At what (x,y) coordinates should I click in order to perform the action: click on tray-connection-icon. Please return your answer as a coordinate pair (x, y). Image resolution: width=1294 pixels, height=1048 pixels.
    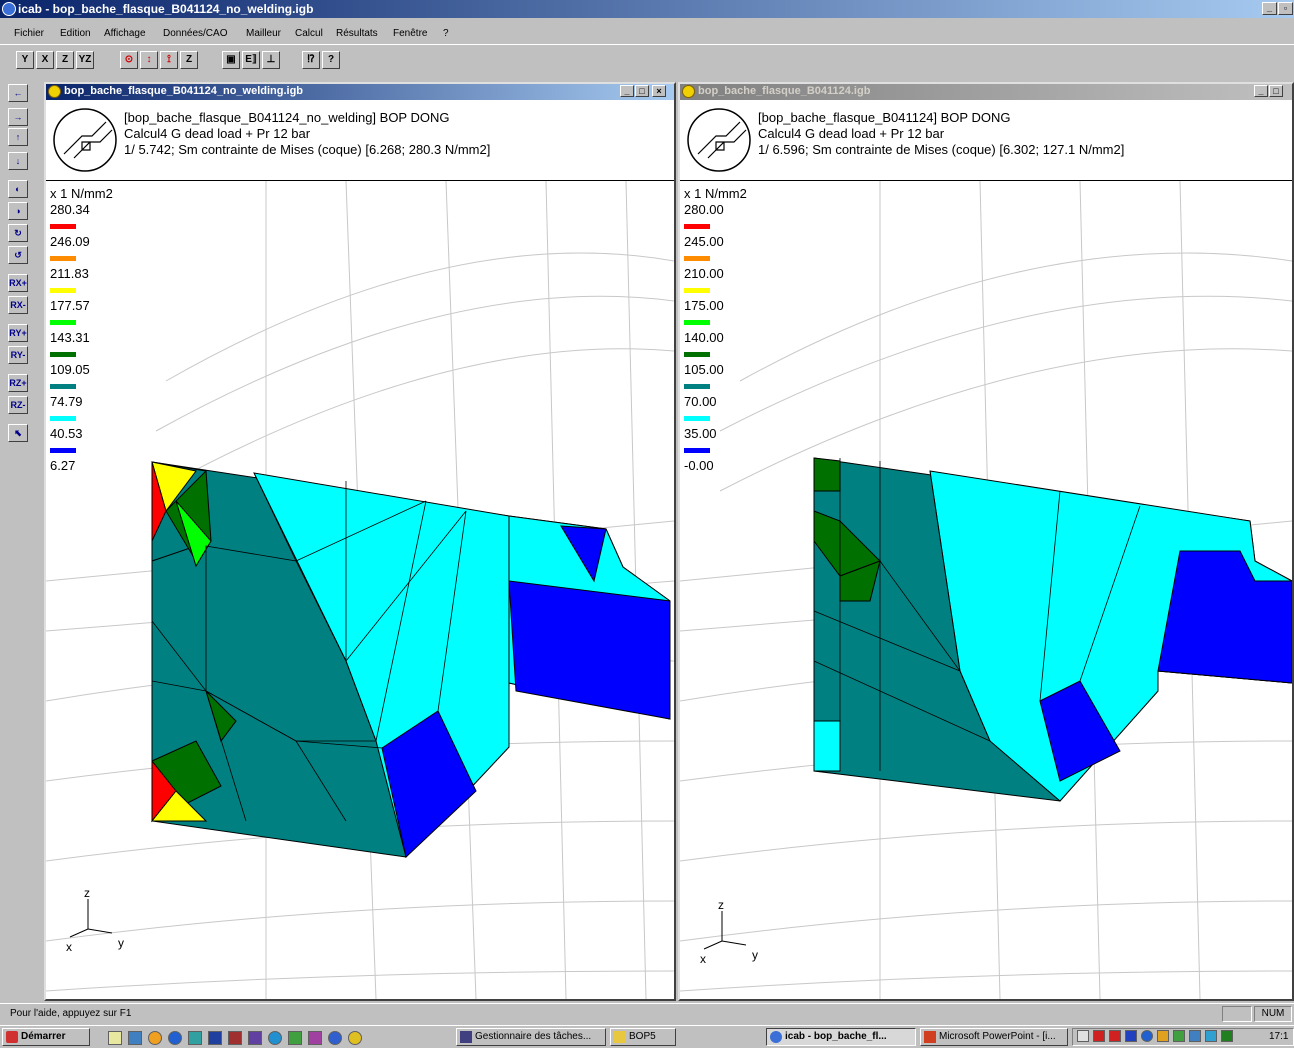
    Looking at the image, I should click on (1195, 1036).